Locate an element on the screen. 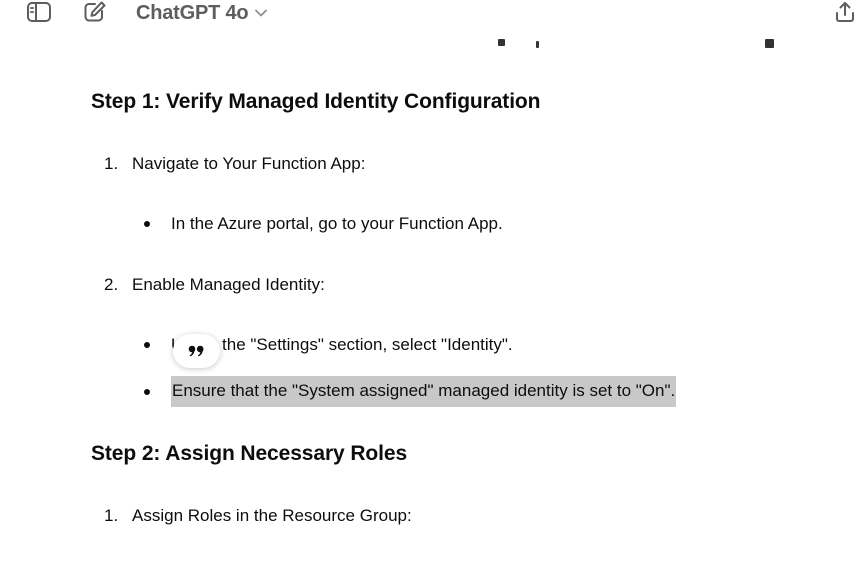 The width and height of the screenshot is (854, 564). compose-icon is located at coordinates (95, 11).